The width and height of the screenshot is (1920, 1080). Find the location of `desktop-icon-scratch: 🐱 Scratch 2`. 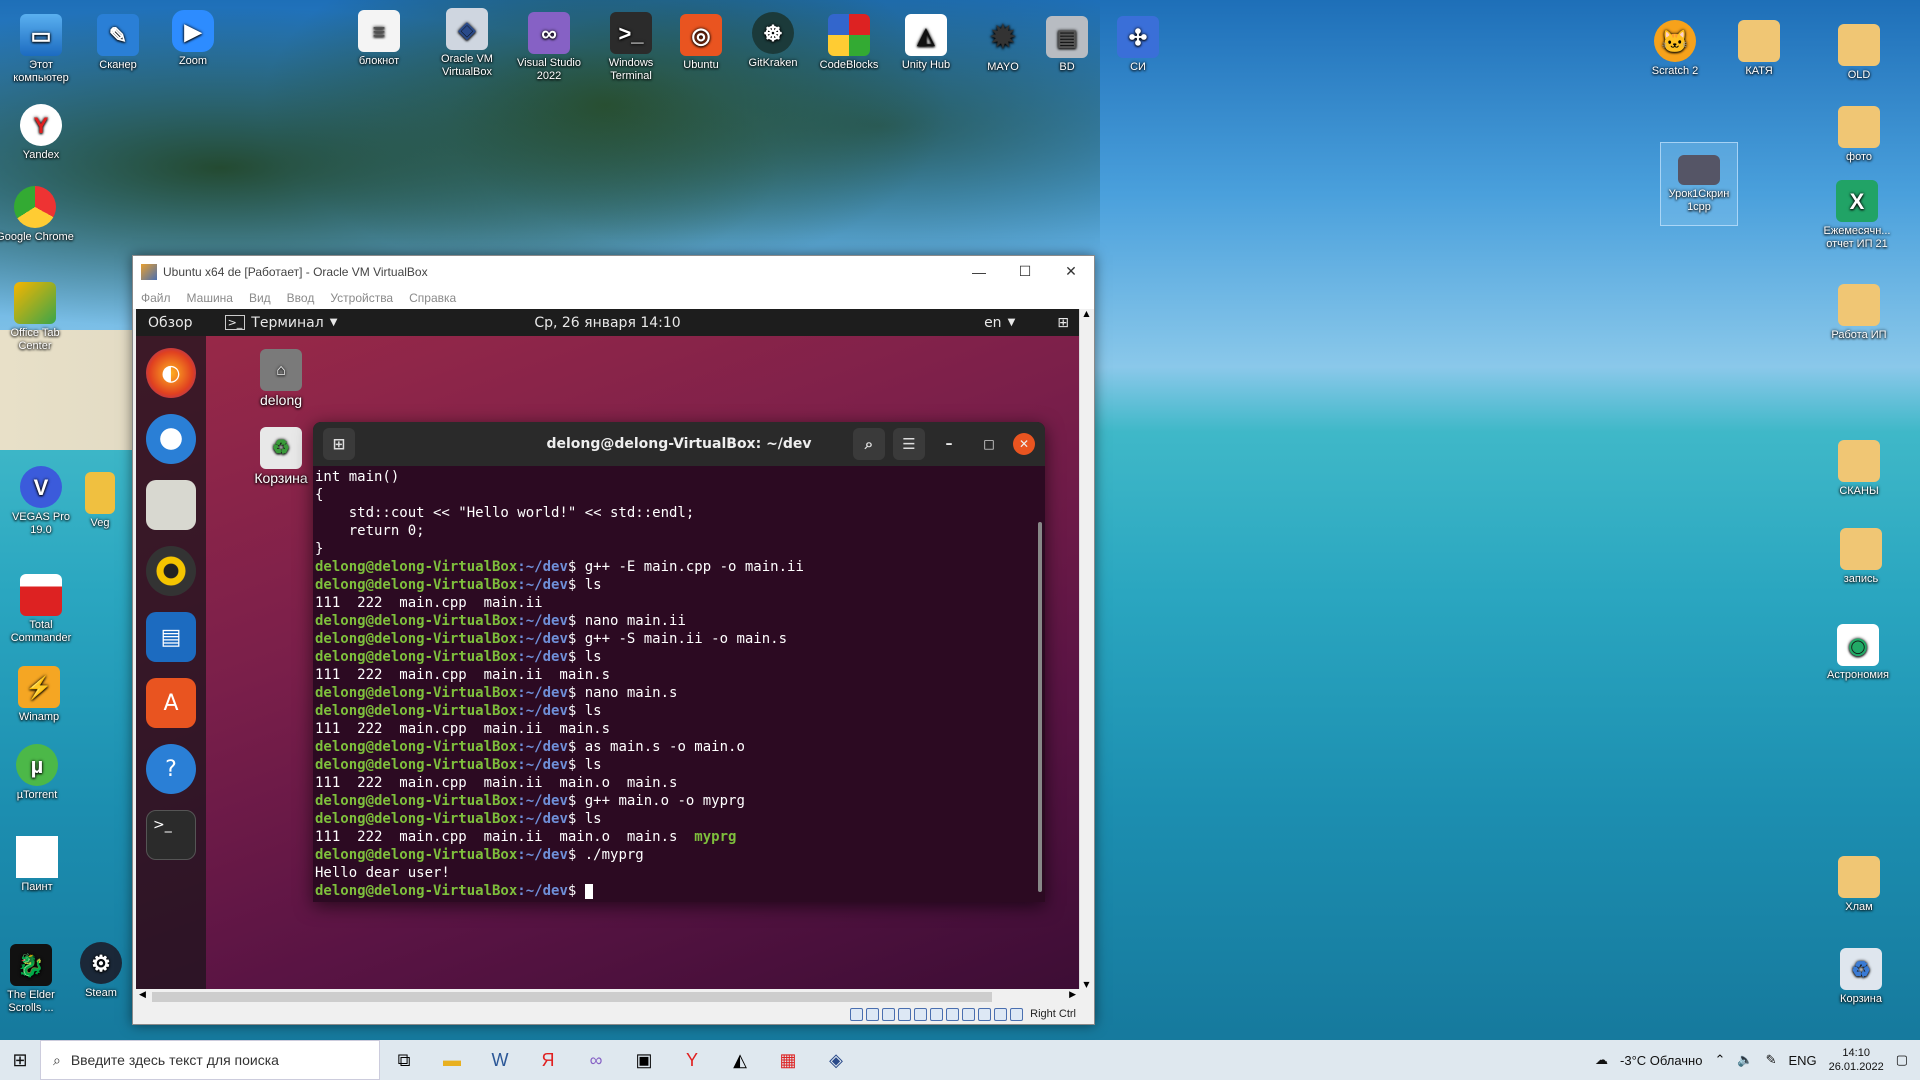

desktop-icon-scratch: 🐱 Scratch 2 is located at coordinates (1675, 49).